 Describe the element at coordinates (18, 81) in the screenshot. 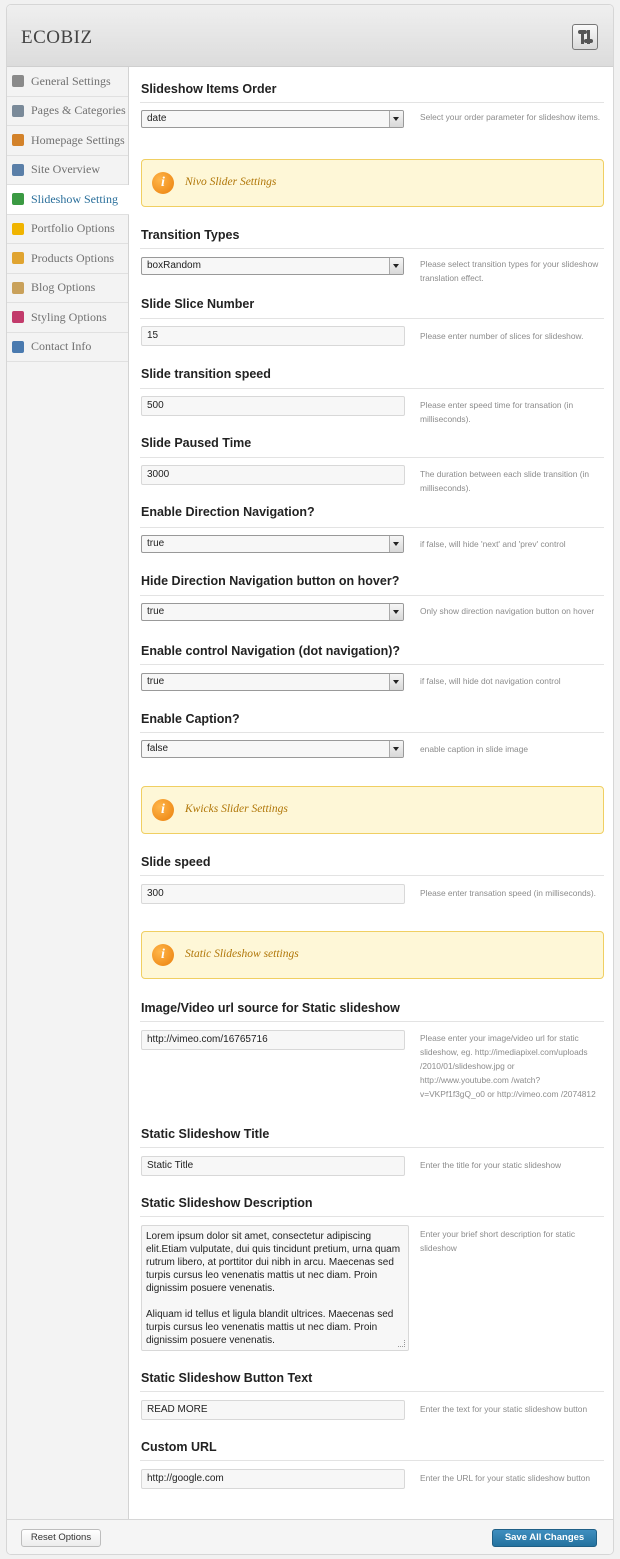

I see `gear-icon` at that location.